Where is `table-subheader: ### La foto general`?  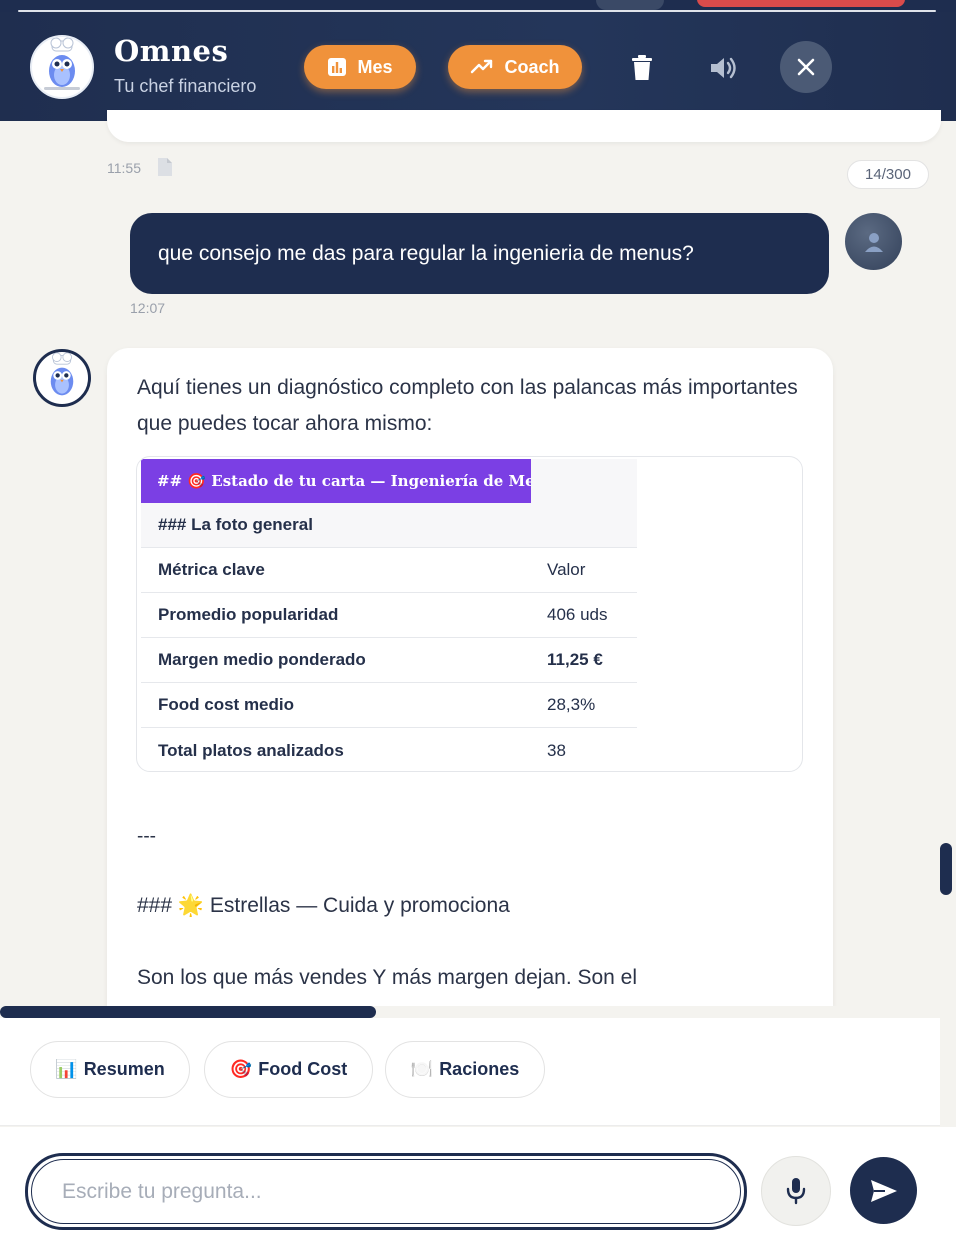 table-subheader: ### La foto general is located at coordinates (235, 524).